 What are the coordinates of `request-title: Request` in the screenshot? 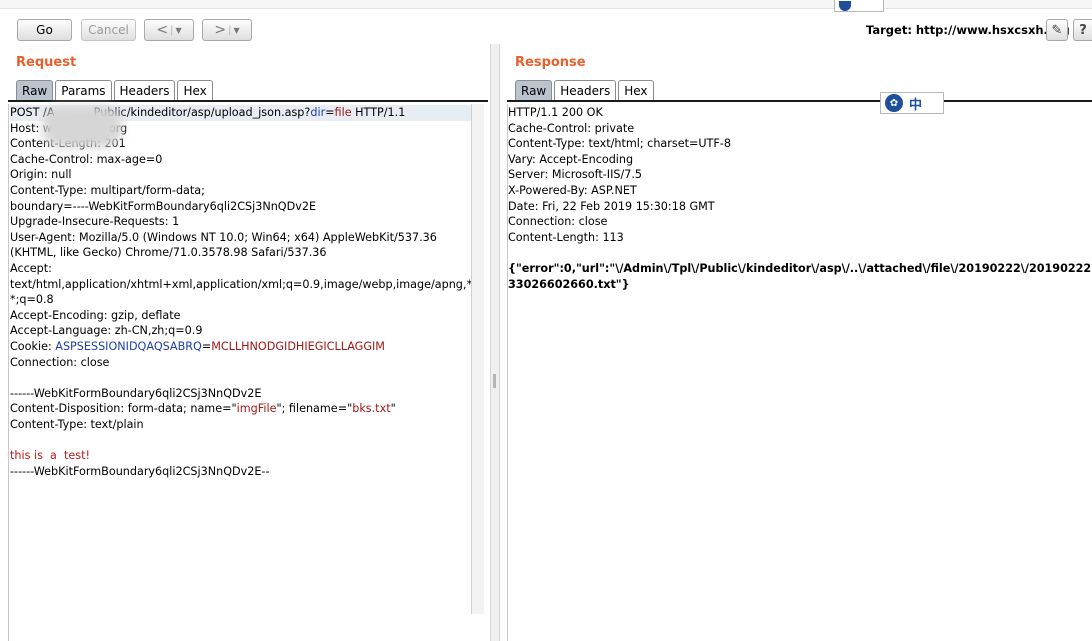 It's located at (46, 62).